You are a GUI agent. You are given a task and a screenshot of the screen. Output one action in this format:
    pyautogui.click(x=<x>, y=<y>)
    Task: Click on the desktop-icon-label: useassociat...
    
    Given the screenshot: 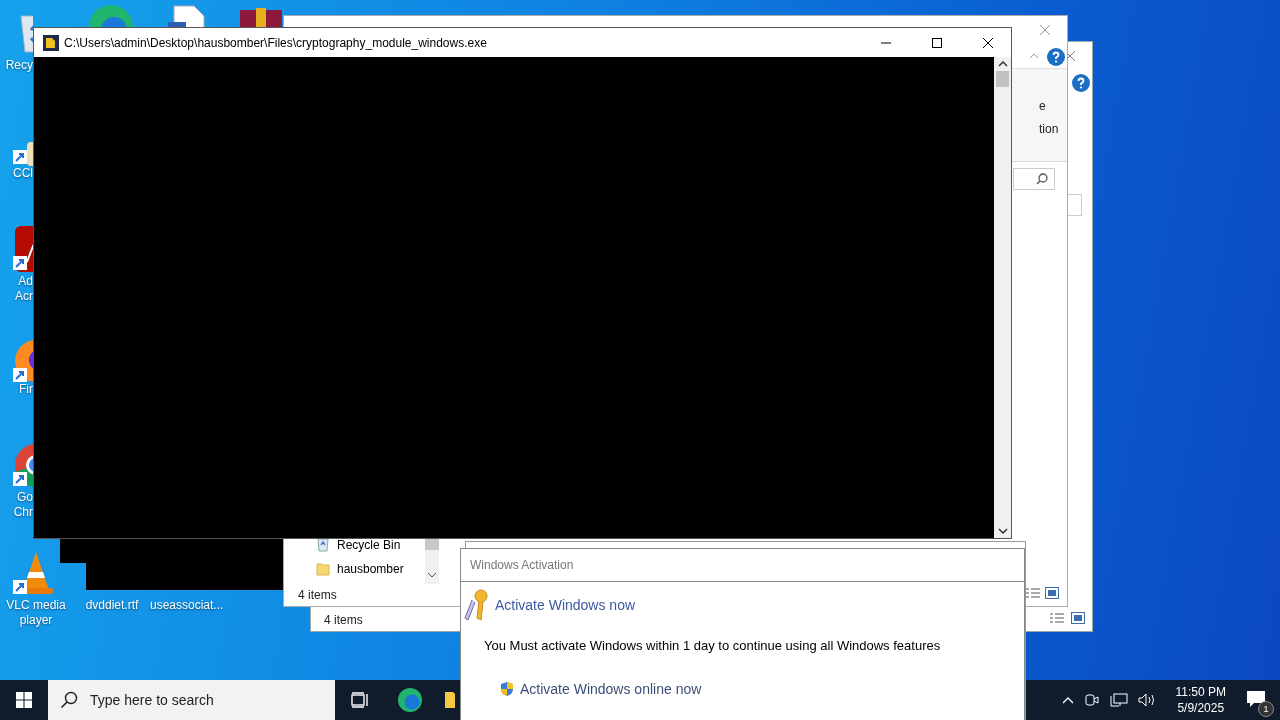 What is the action you would take?
    pyautogui.click(x=186, y=605)
    